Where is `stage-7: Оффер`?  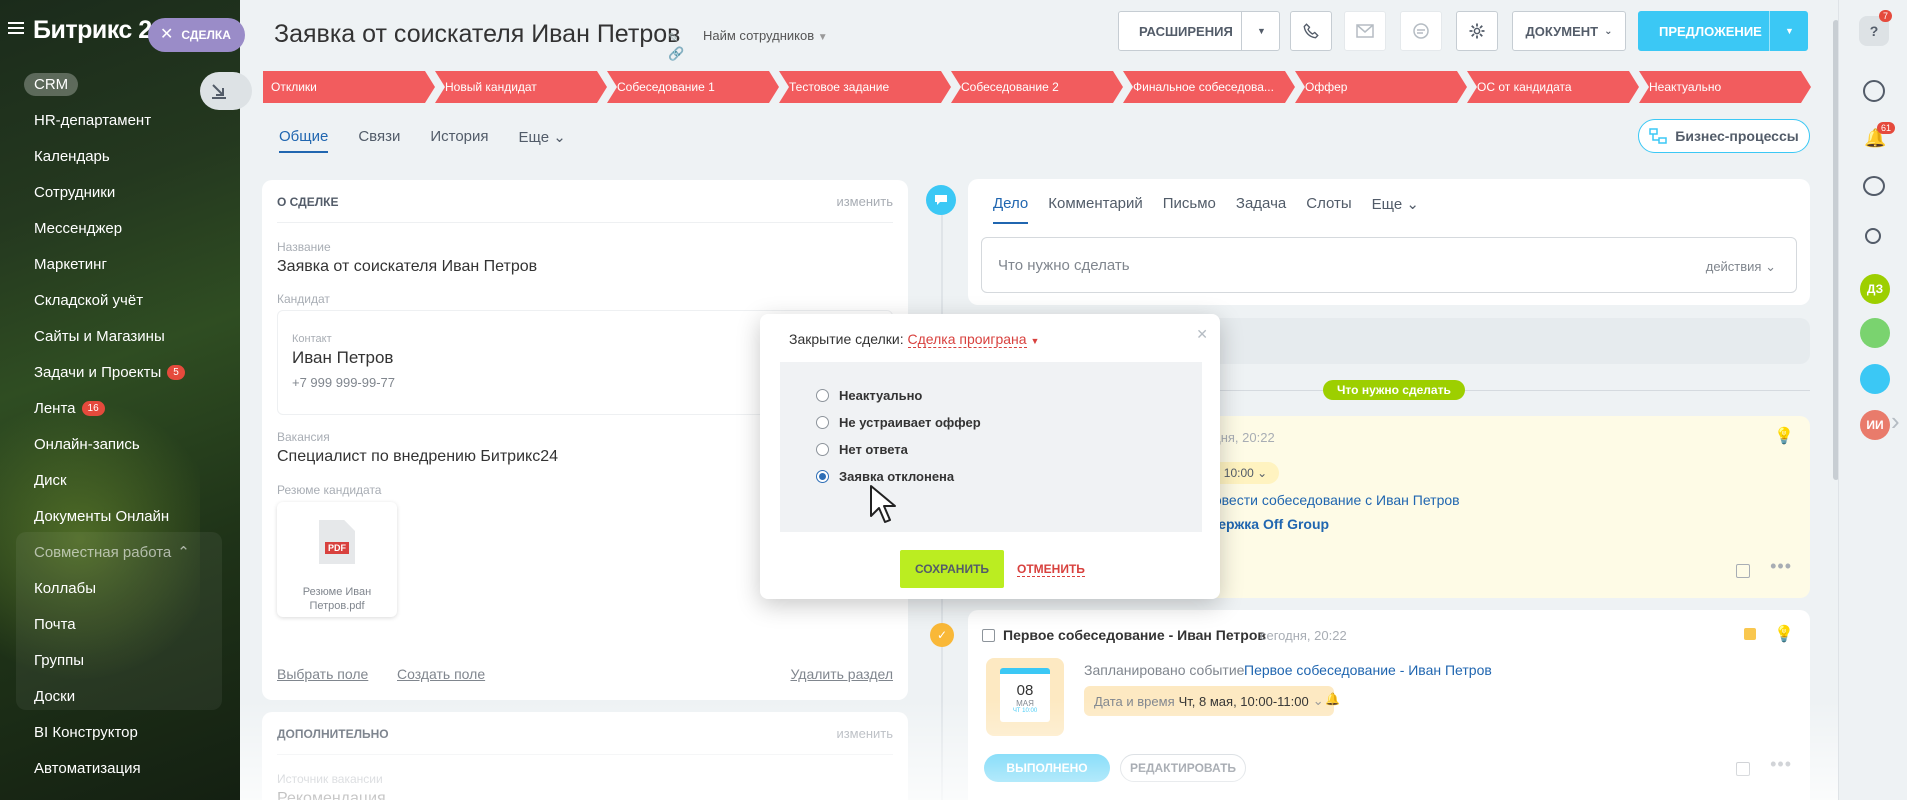 stage-7: Оффер is located at coordinates (1381, 87).